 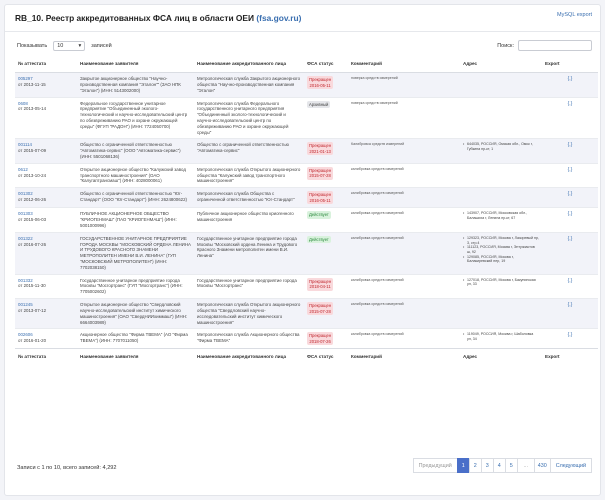 What do you see at coordinates (46, 253) in the screenshot?
I see `cell-num: 001322 от 2016-07-26` at bounding box center [46, 253].